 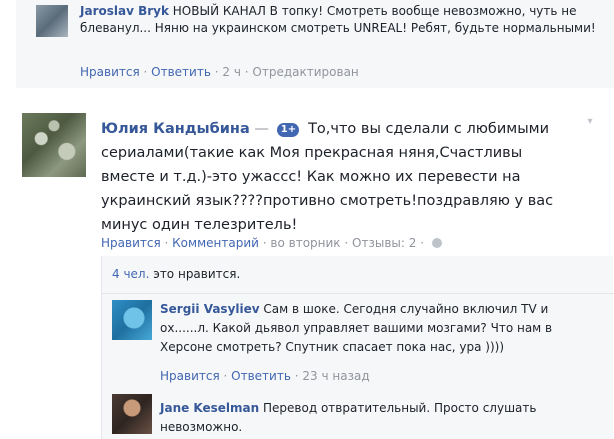 What do you see at coordinates (590, 122) in the screenshot?
I see `chevron-down-icon: ▾` at bounding box center [590, 122].